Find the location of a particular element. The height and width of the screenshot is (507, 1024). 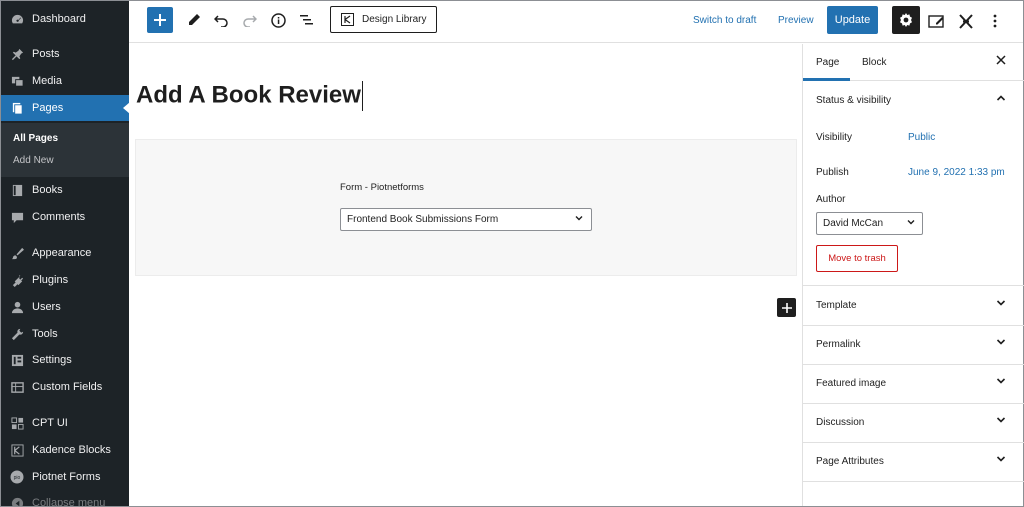

publish-label: Publish is located at coordinates (832, 172).